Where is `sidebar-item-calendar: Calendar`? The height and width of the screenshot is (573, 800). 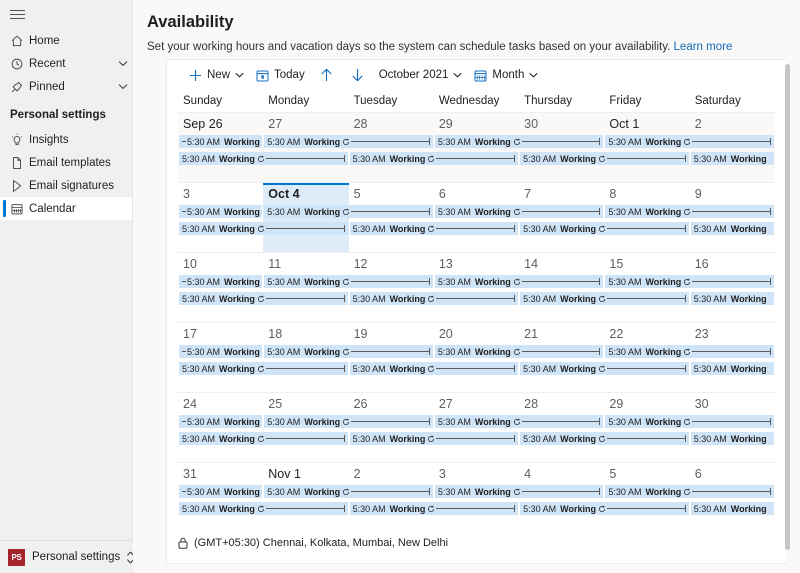
sidebar-item-calendar: Calendar is located at coordinates (66, 208).